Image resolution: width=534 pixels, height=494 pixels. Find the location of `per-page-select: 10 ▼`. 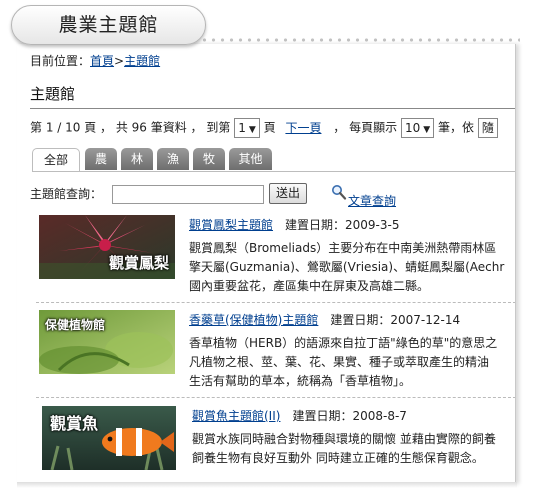

per-page-select: 10 ▼ is located at coordinates (417, 128).